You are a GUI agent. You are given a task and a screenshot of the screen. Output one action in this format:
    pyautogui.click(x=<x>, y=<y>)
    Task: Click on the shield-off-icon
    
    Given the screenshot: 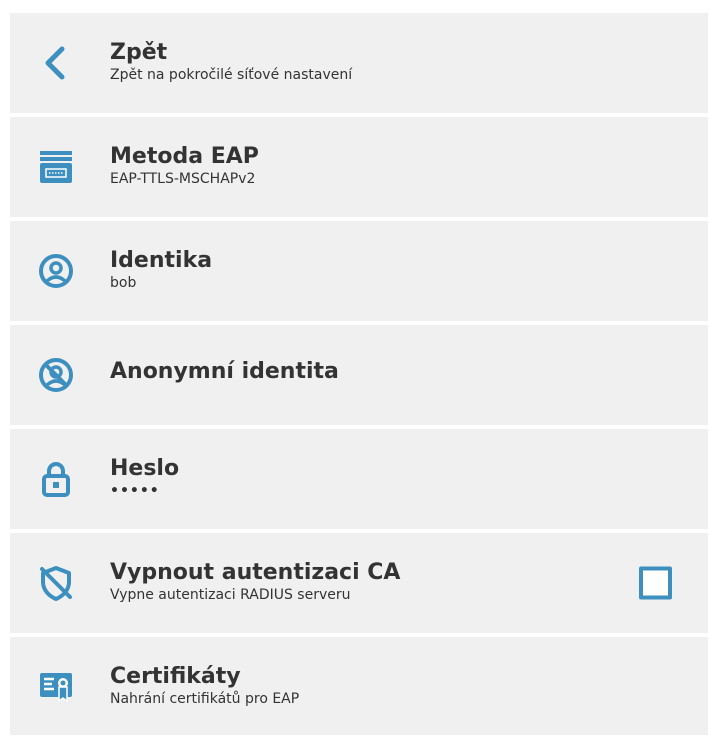 What is the action you would take?
    pyautogui.click(x=56, y=583)
    